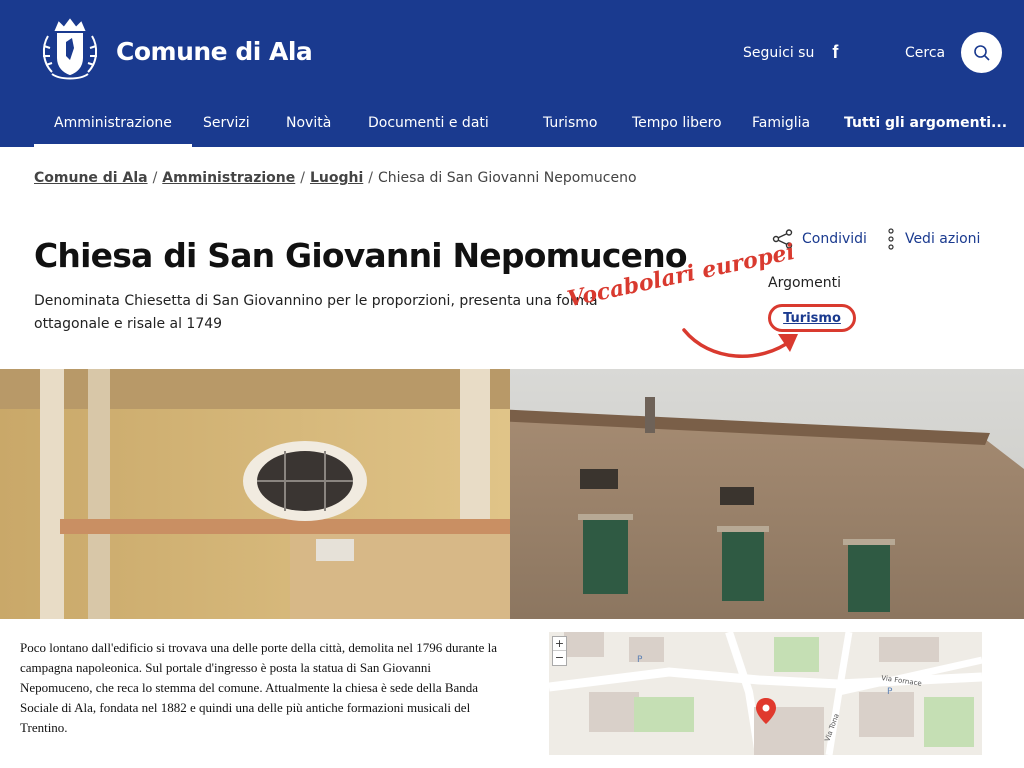 Image resolution: width=1024 pixels, height=768 pixels. I want to click on brand: Comune di Ala, so click(174, 51).